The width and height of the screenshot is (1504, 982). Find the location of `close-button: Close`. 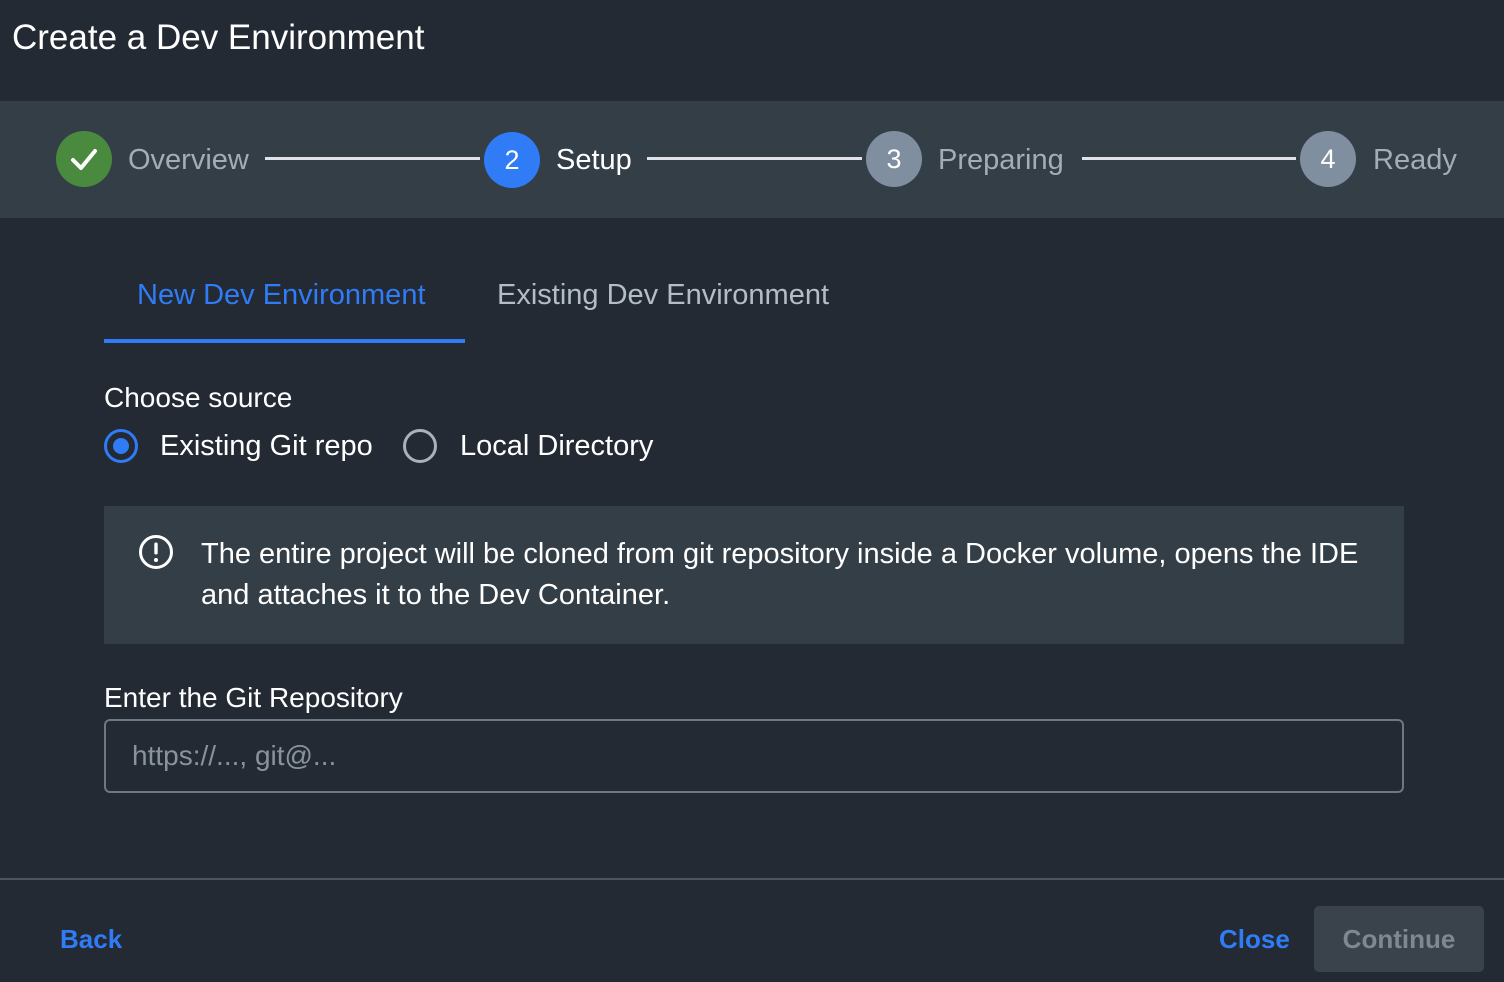

close-button: Close is located at coordinates (1254, 939).